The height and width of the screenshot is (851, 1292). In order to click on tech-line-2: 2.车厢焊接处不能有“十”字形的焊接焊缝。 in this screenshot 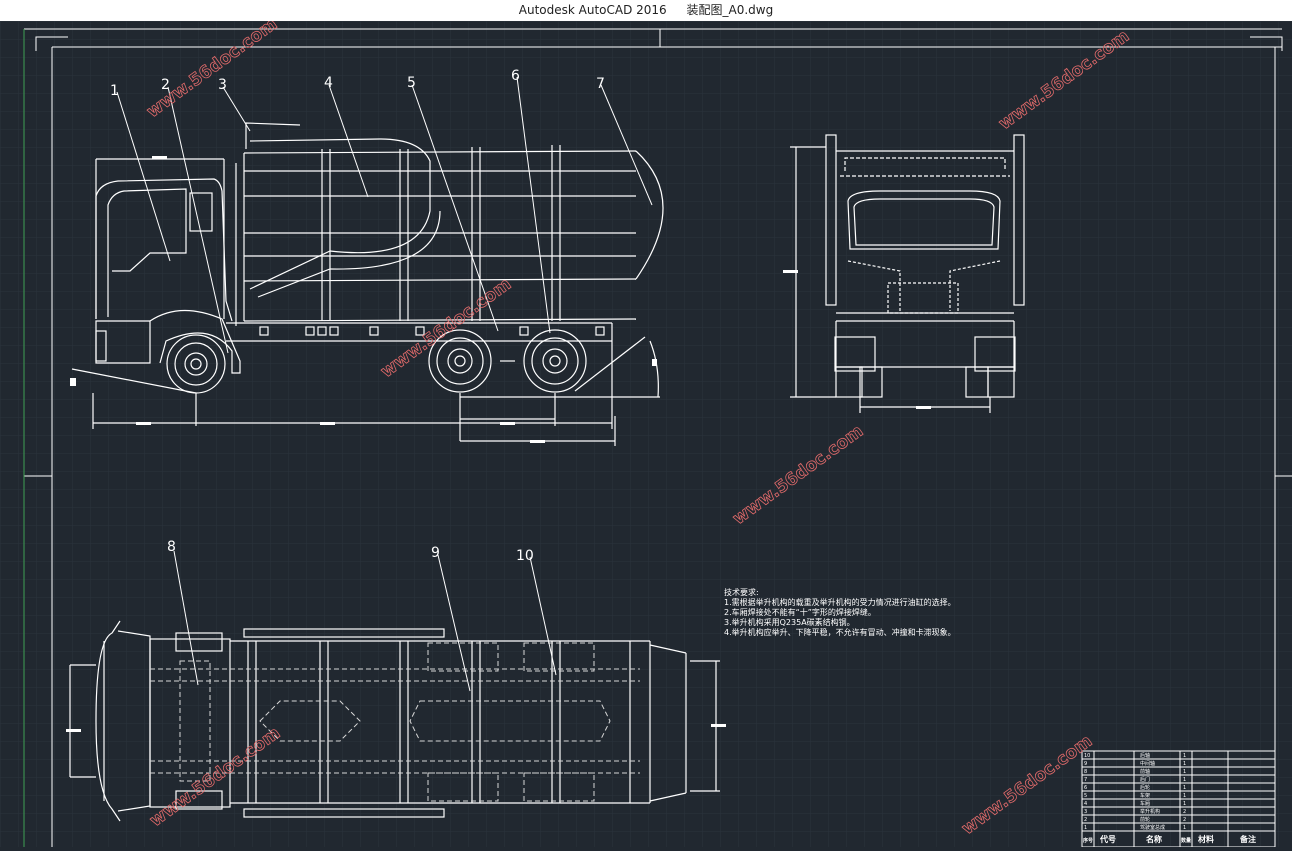, I will do `click(800, 612)`.